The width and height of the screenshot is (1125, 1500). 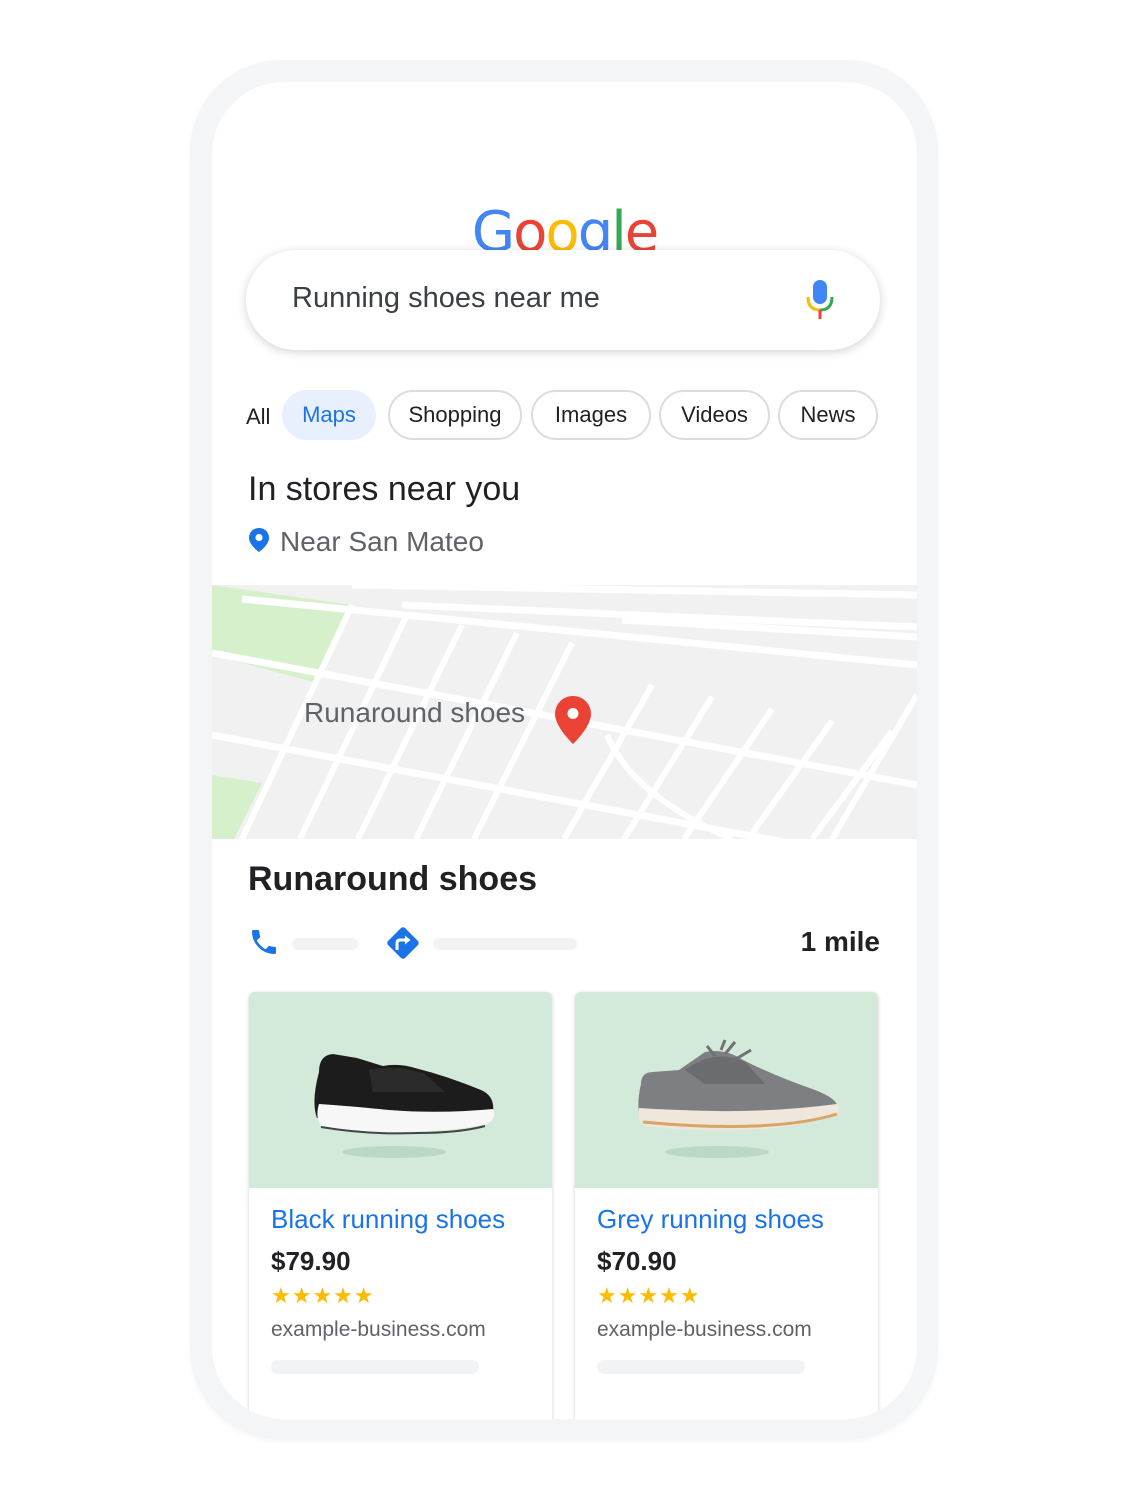 What do you see at coordinates (329, 415) in the screenshot?
I see `tab-maps: Maps` at bounding box center [329, 415].